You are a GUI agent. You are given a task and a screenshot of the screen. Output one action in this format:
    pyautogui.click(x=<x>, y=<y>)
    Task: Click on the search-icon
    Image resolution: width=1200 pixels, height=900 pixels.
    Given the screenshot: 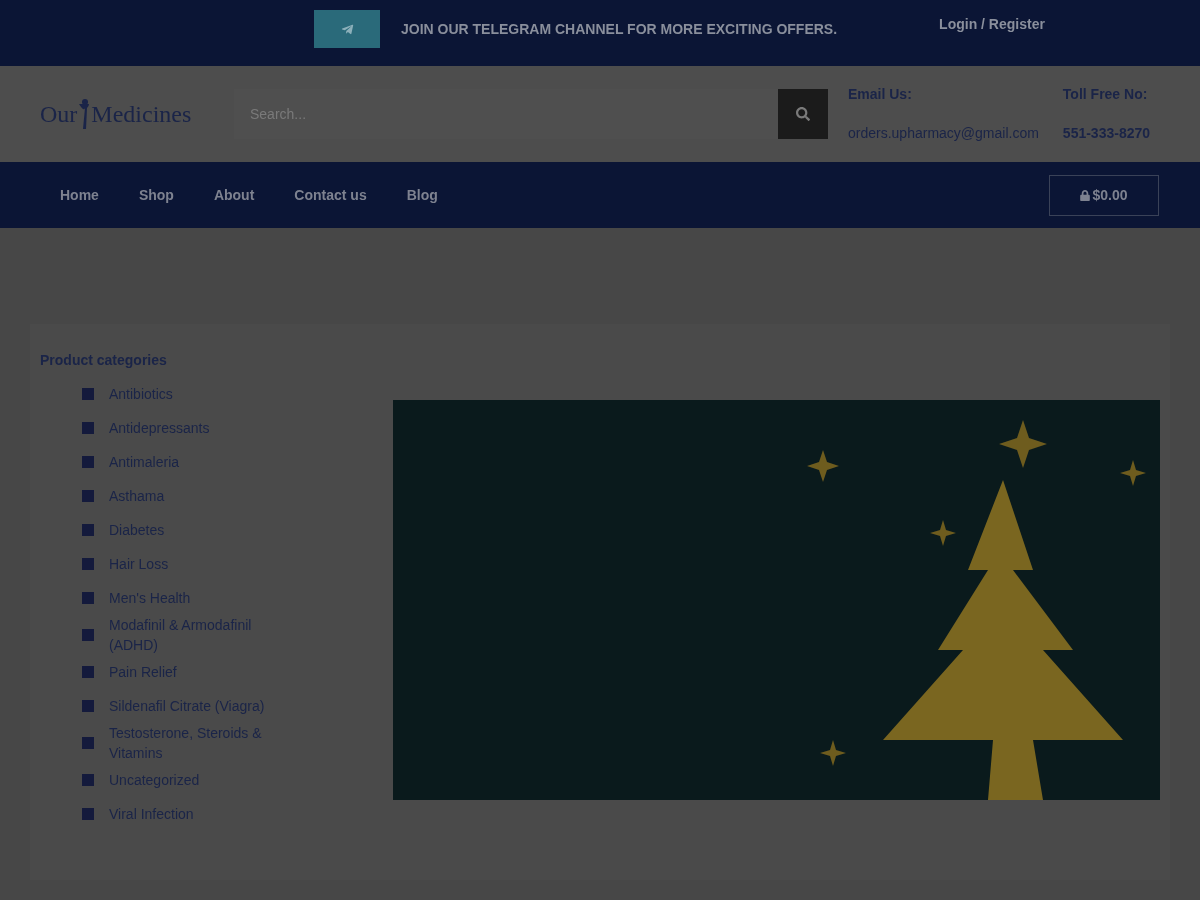 What is the action you would take?
    pyautogui.click(x=803, y=114)
    